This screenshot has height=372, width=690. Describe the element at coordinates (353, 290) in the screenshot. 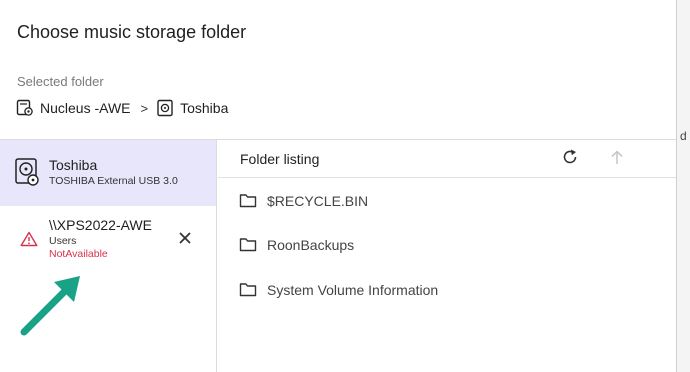

I see `folder-name: System Volume Information` at that location.